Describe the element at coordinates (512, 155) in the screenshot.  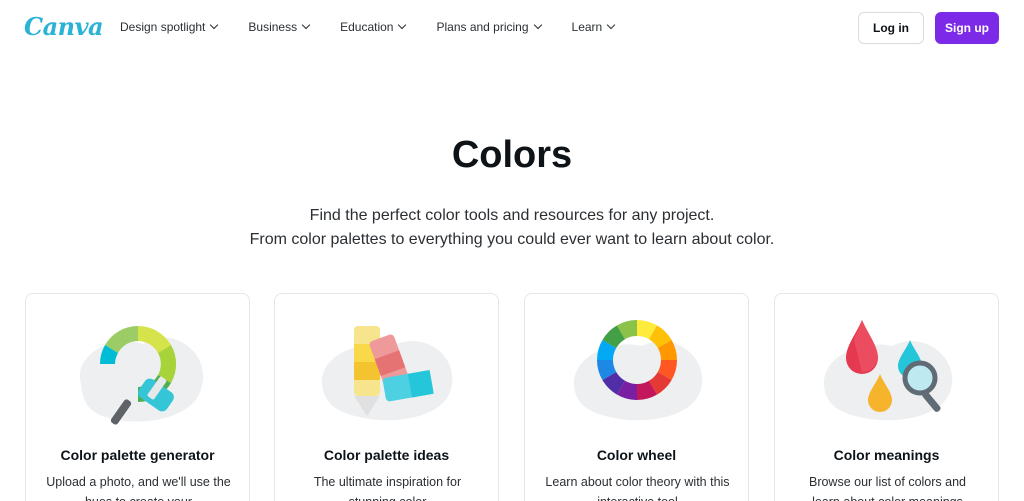
I see `page-title: Colors` at that location.